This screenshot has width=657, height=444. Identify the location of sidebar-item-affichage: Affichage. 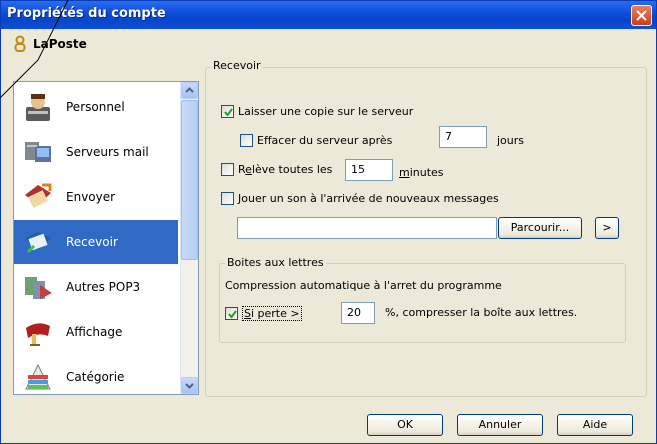
(96, 332).